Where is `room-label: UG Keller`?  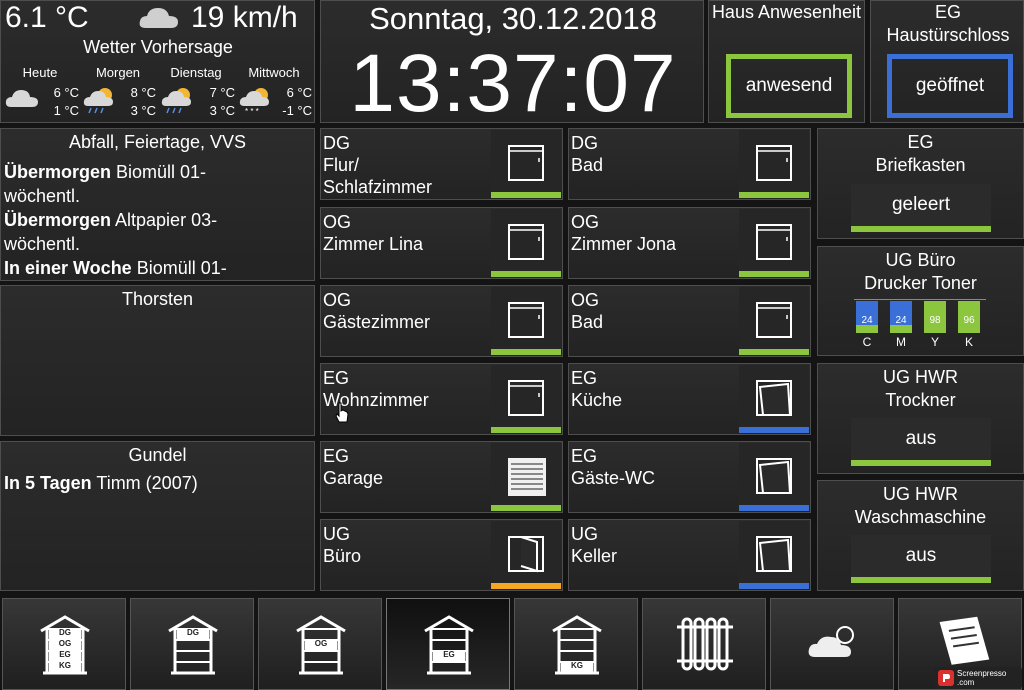
room-label: UG Keller is located at coordinates (594, 545).